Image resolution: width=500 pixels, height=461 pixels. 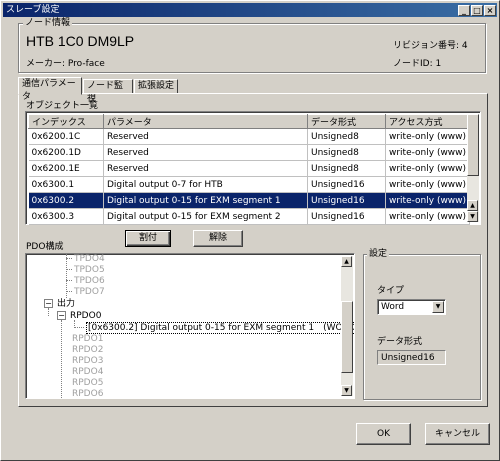 What do you see at coordinates (80, 41) in the screenshot?
I see `device-name: HTB 1C0 DM9LP` at bounding box center [80, 41].